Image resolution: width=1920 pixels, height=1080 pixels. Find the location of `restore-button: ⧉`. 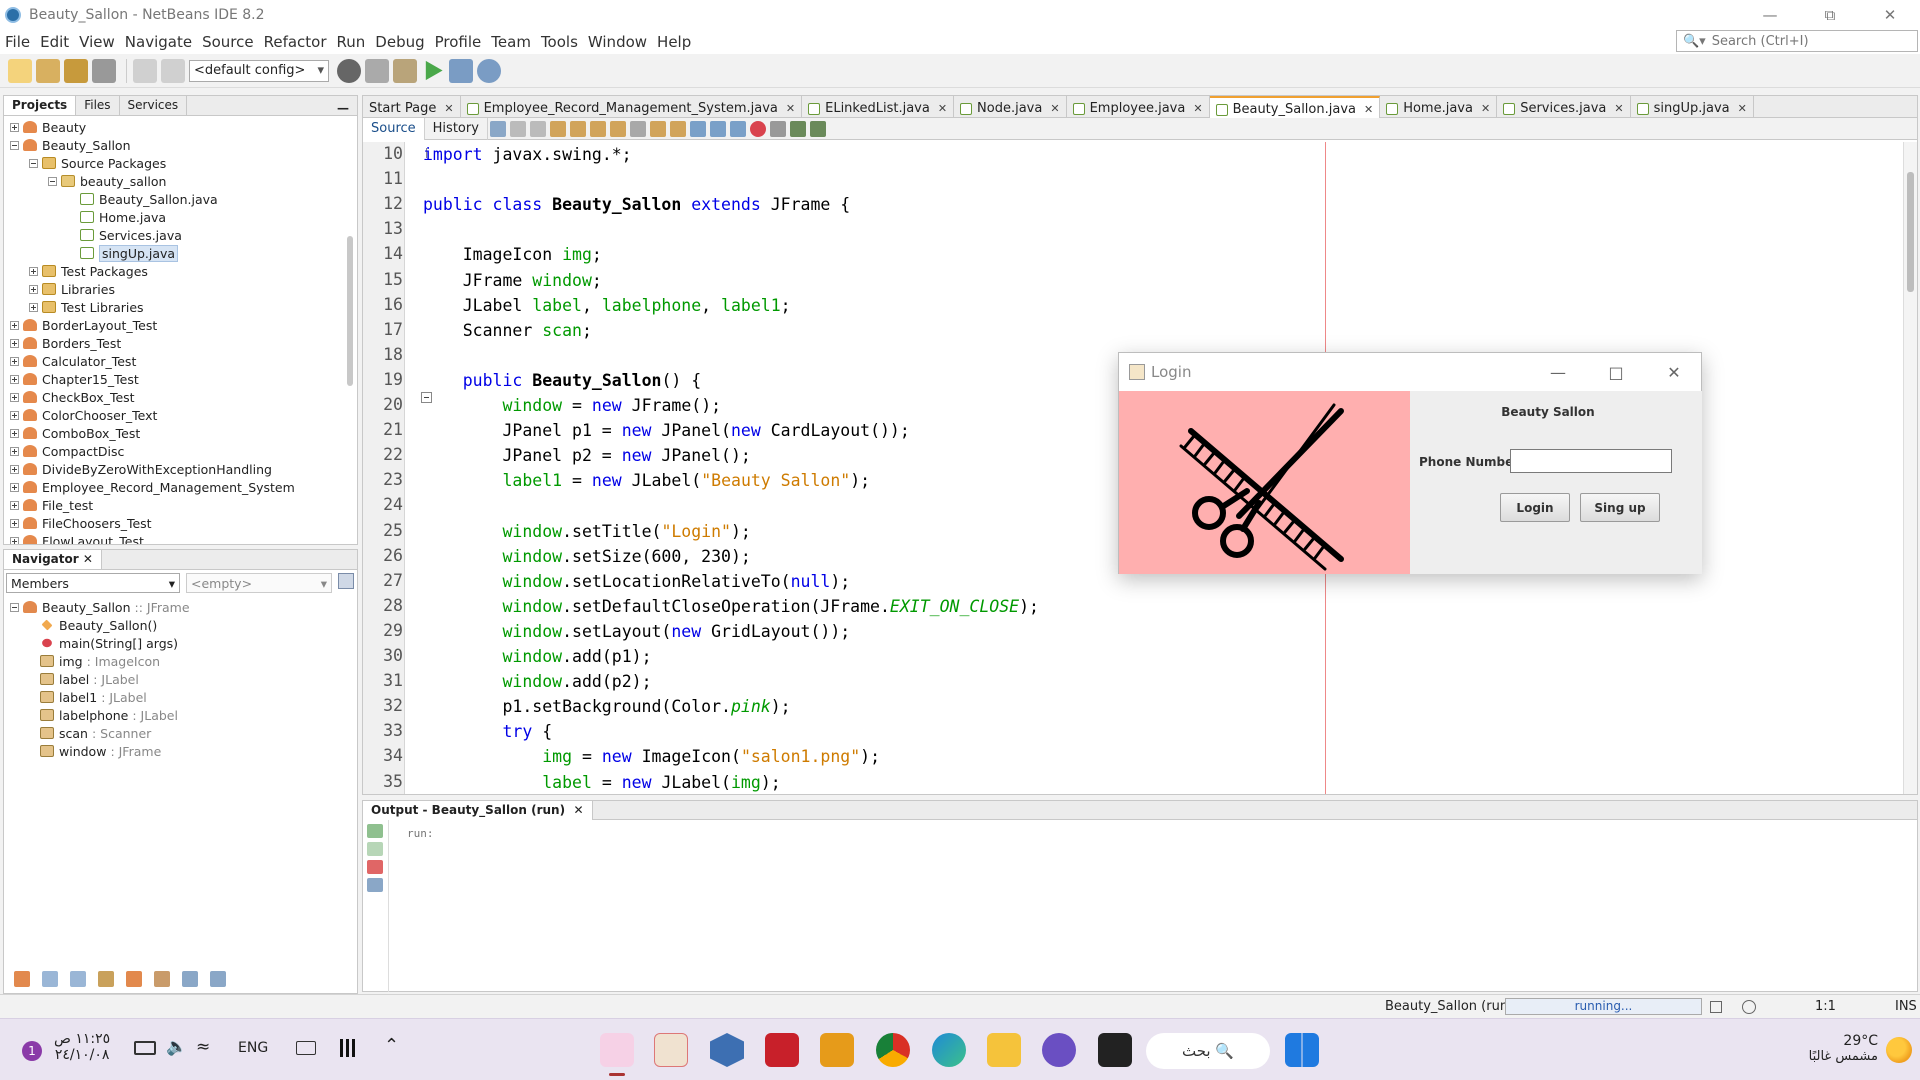

restore-button: ⧉ is located at coordinates (1830, 15).